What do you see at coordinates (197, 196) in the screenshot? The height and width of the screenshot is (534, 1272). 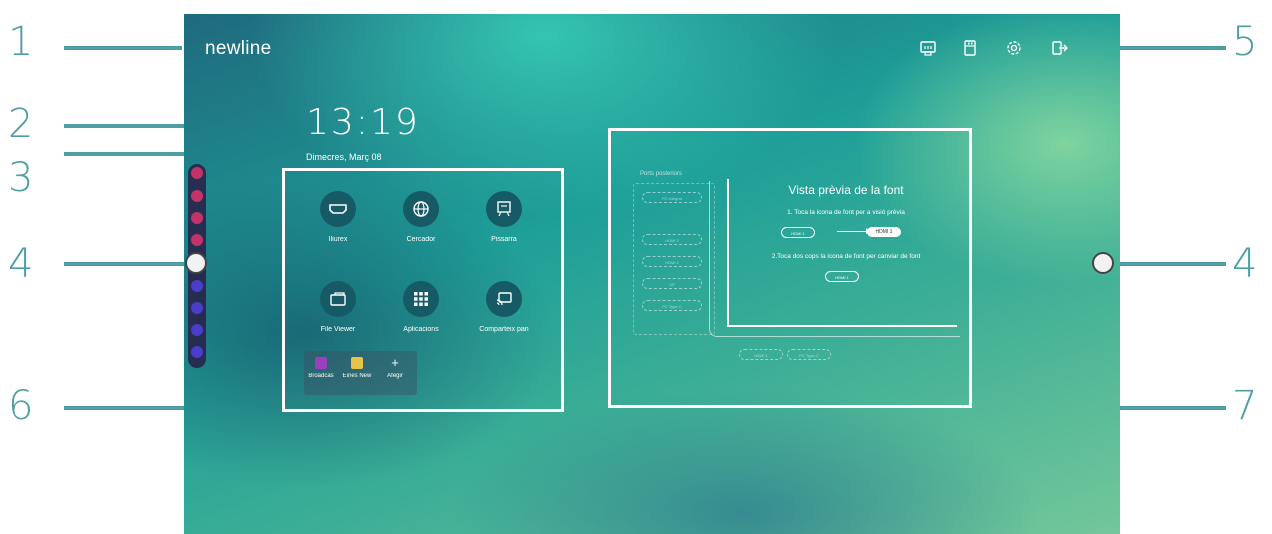 I see `home-icon` at bounding box center [197, 196].